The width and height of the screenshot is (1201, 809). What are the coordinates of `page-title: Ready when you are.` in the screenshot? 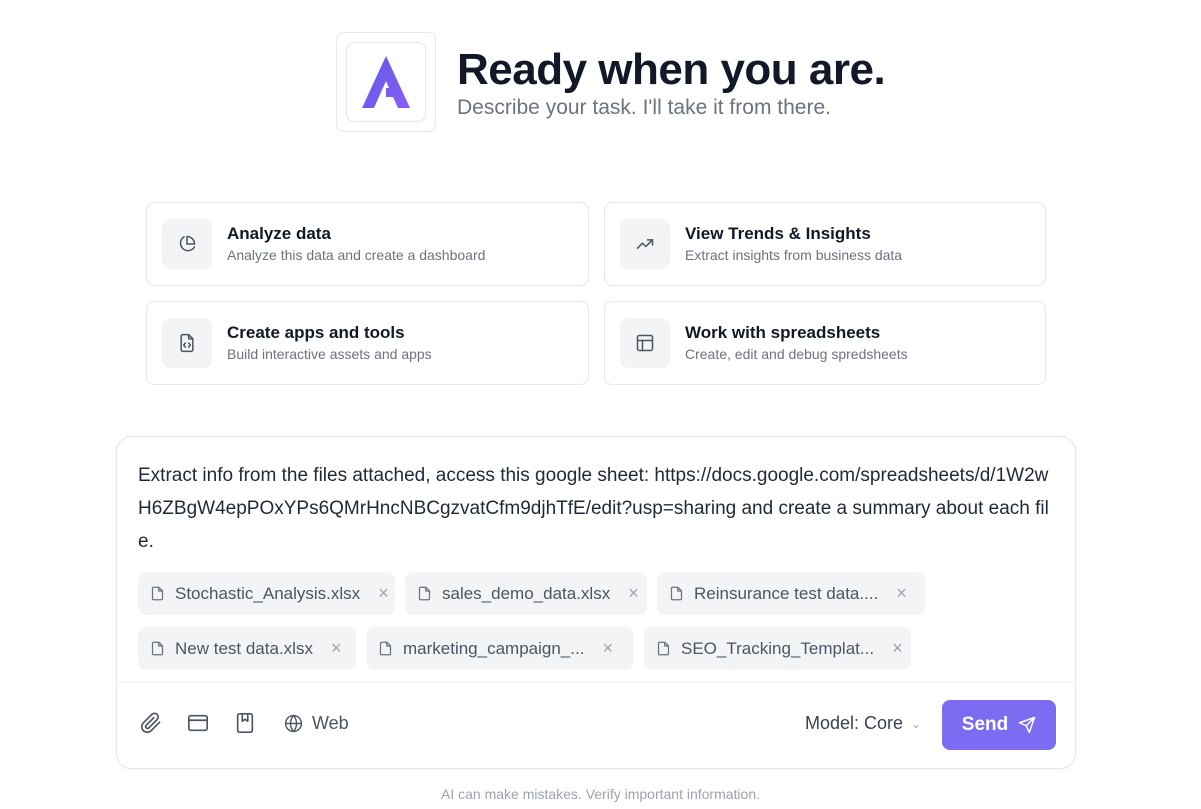 It's located at (671, 69).